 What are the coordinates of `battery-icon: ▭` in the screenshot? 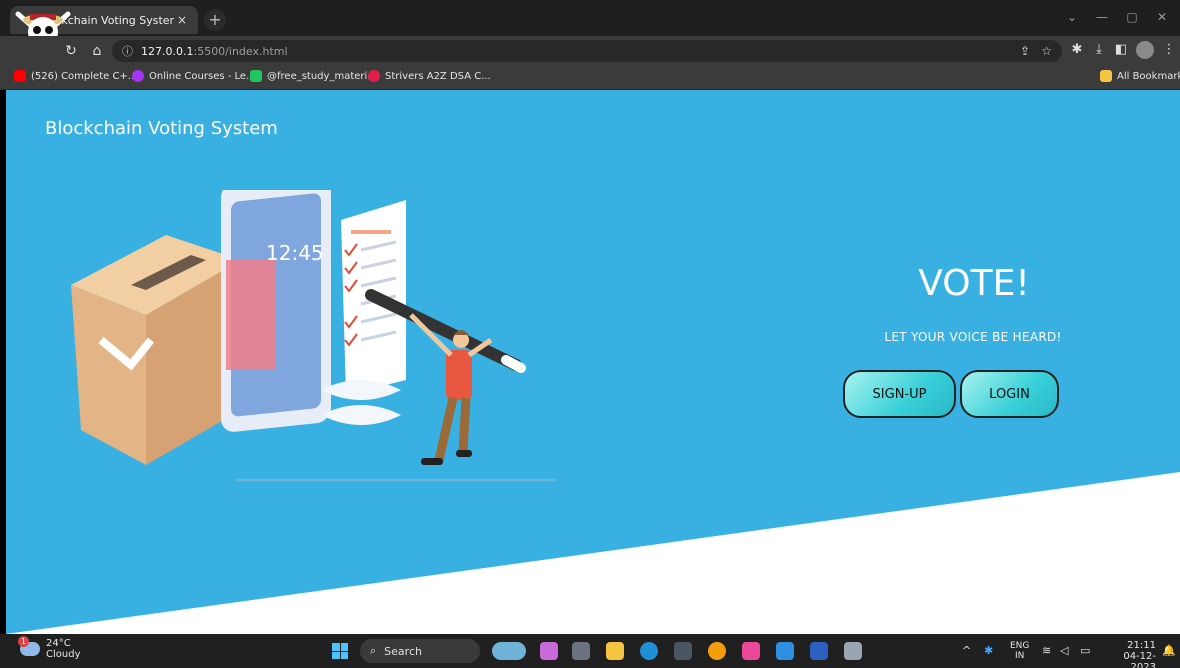 It's located at (1085, 650).